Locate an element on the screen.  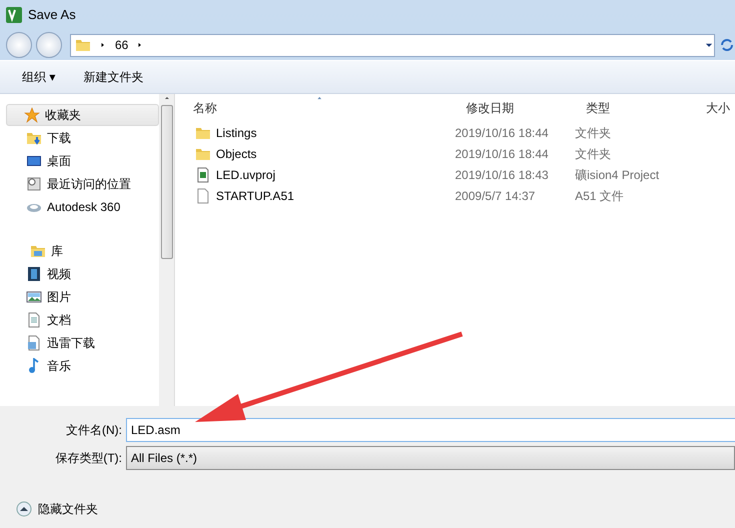
hide-folders-button: 隐藏文件夹 is located at coordinates (367, 509).